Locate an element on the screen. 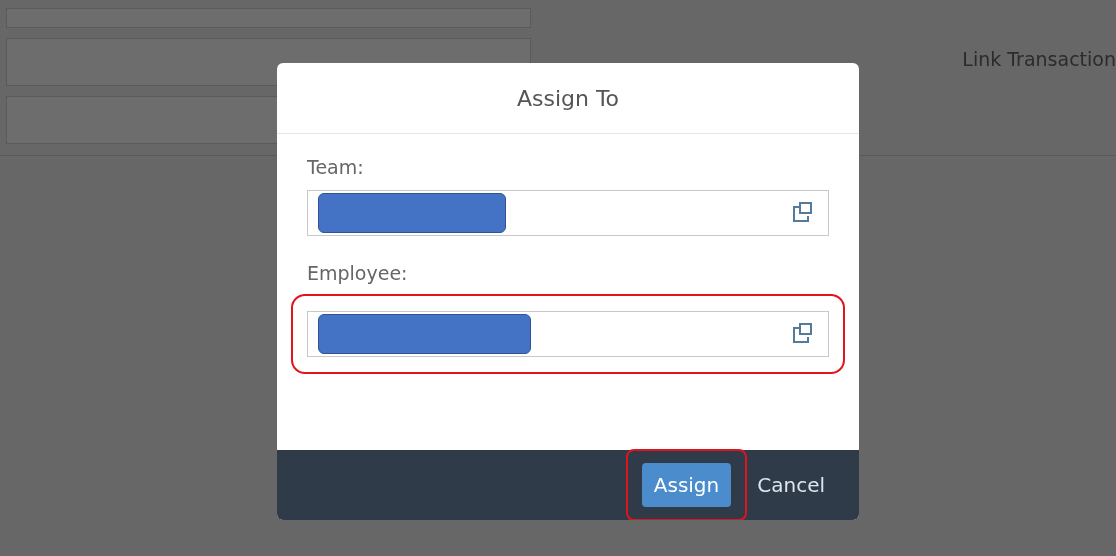  assign-button: Assign is located at coordinates (686, 485).